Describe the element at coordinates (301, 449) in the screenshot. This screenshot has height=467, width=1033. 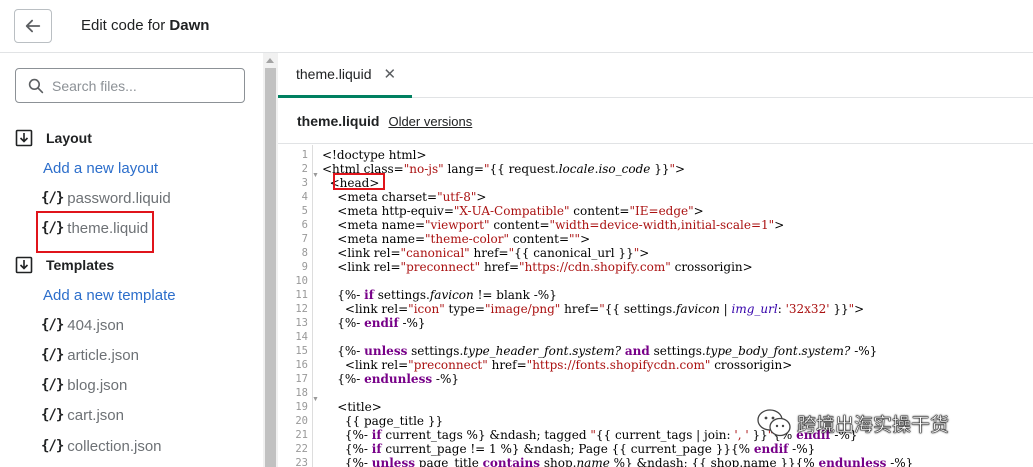
I see `line-number: 22` at that location.